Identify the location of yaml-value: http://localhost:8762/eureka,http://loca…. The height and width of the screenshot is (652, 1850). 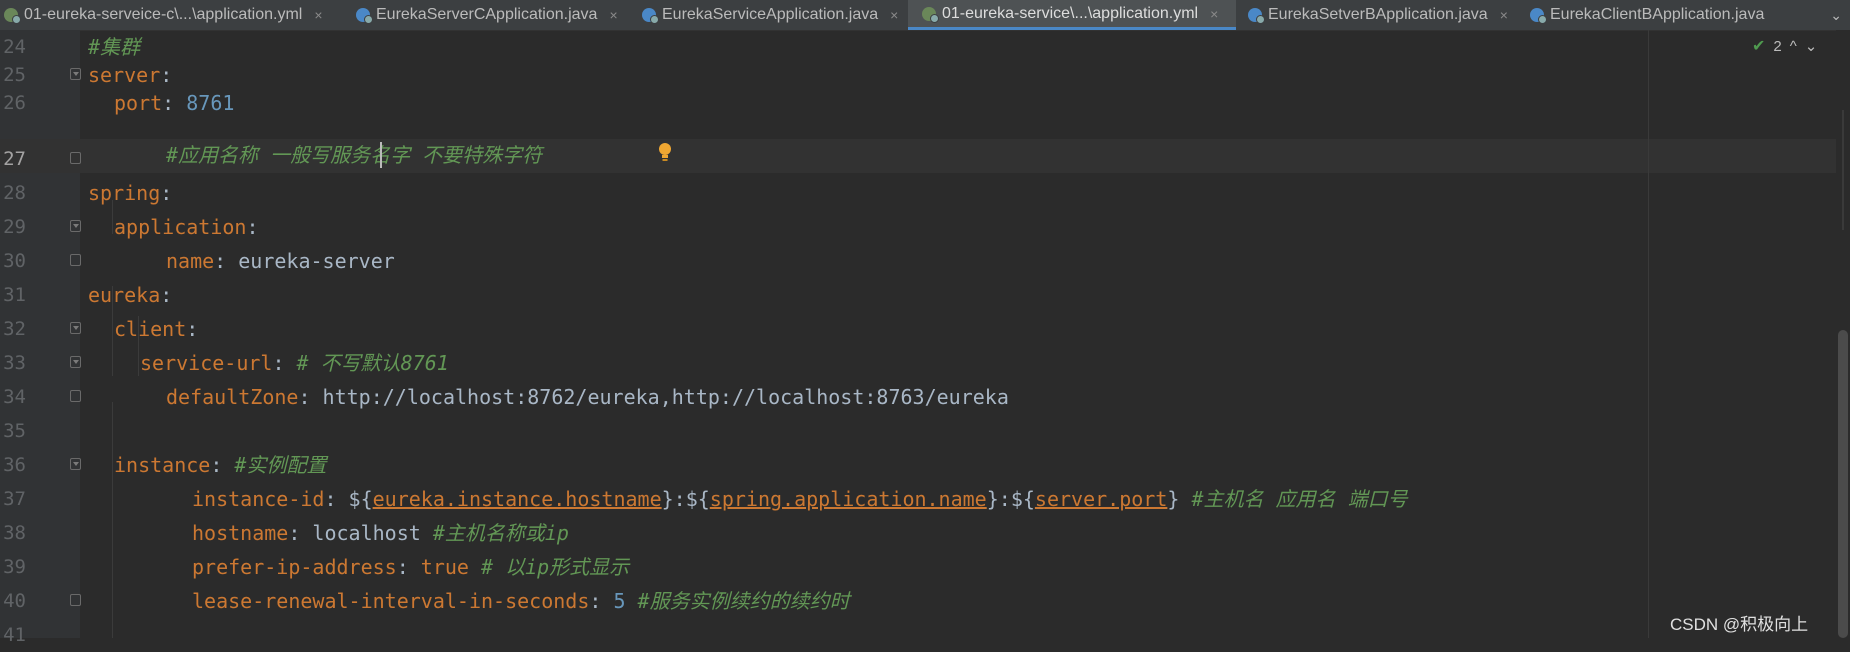
(665, 397).